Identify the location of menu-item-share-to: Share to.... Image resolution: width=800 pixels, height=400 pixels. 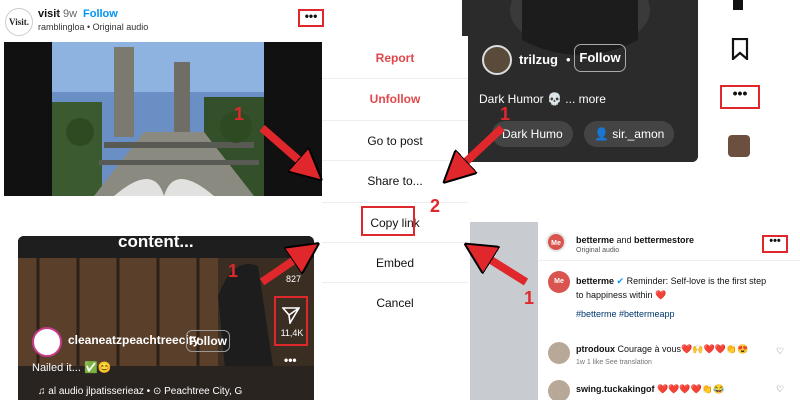
(395, 180).